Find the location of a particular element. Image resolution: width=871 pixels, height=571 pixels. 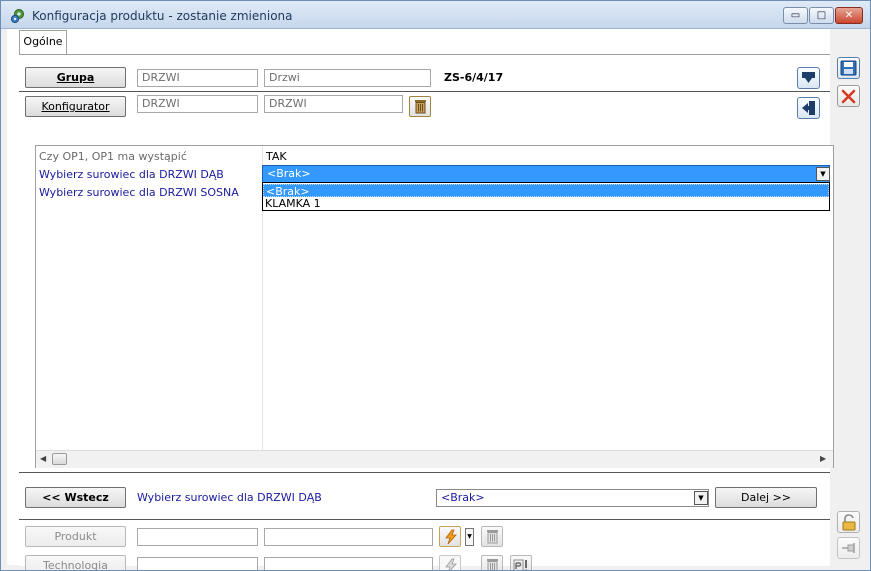

document-number: ZS-6/4/17 is located at coordinates (474, 77).